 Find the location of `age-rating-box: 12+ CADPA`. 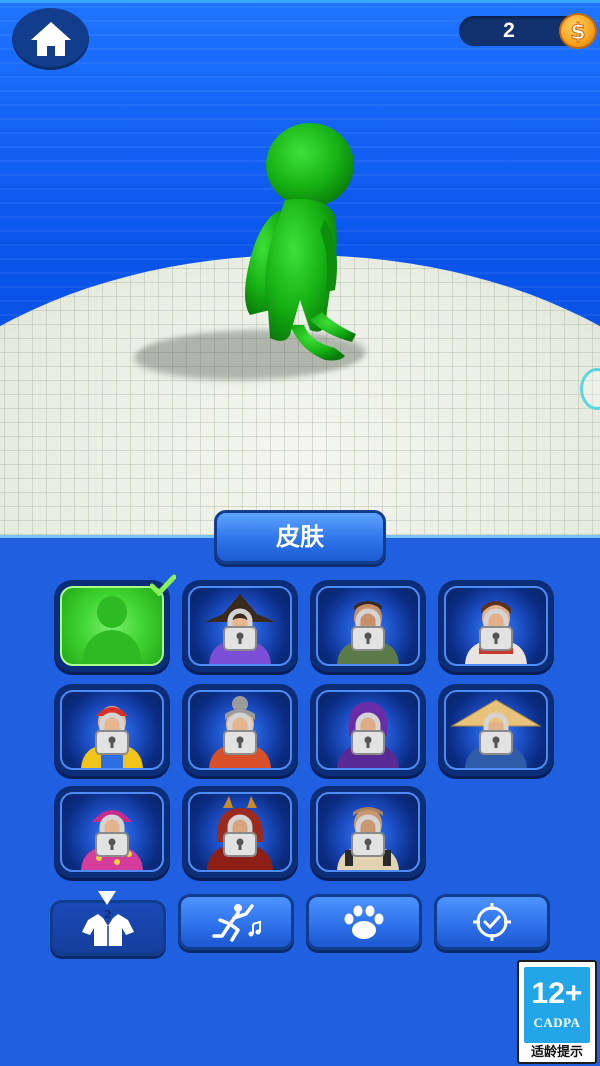

age-rating-box: 12+ CADPA is located at coordinates (557, 1005).